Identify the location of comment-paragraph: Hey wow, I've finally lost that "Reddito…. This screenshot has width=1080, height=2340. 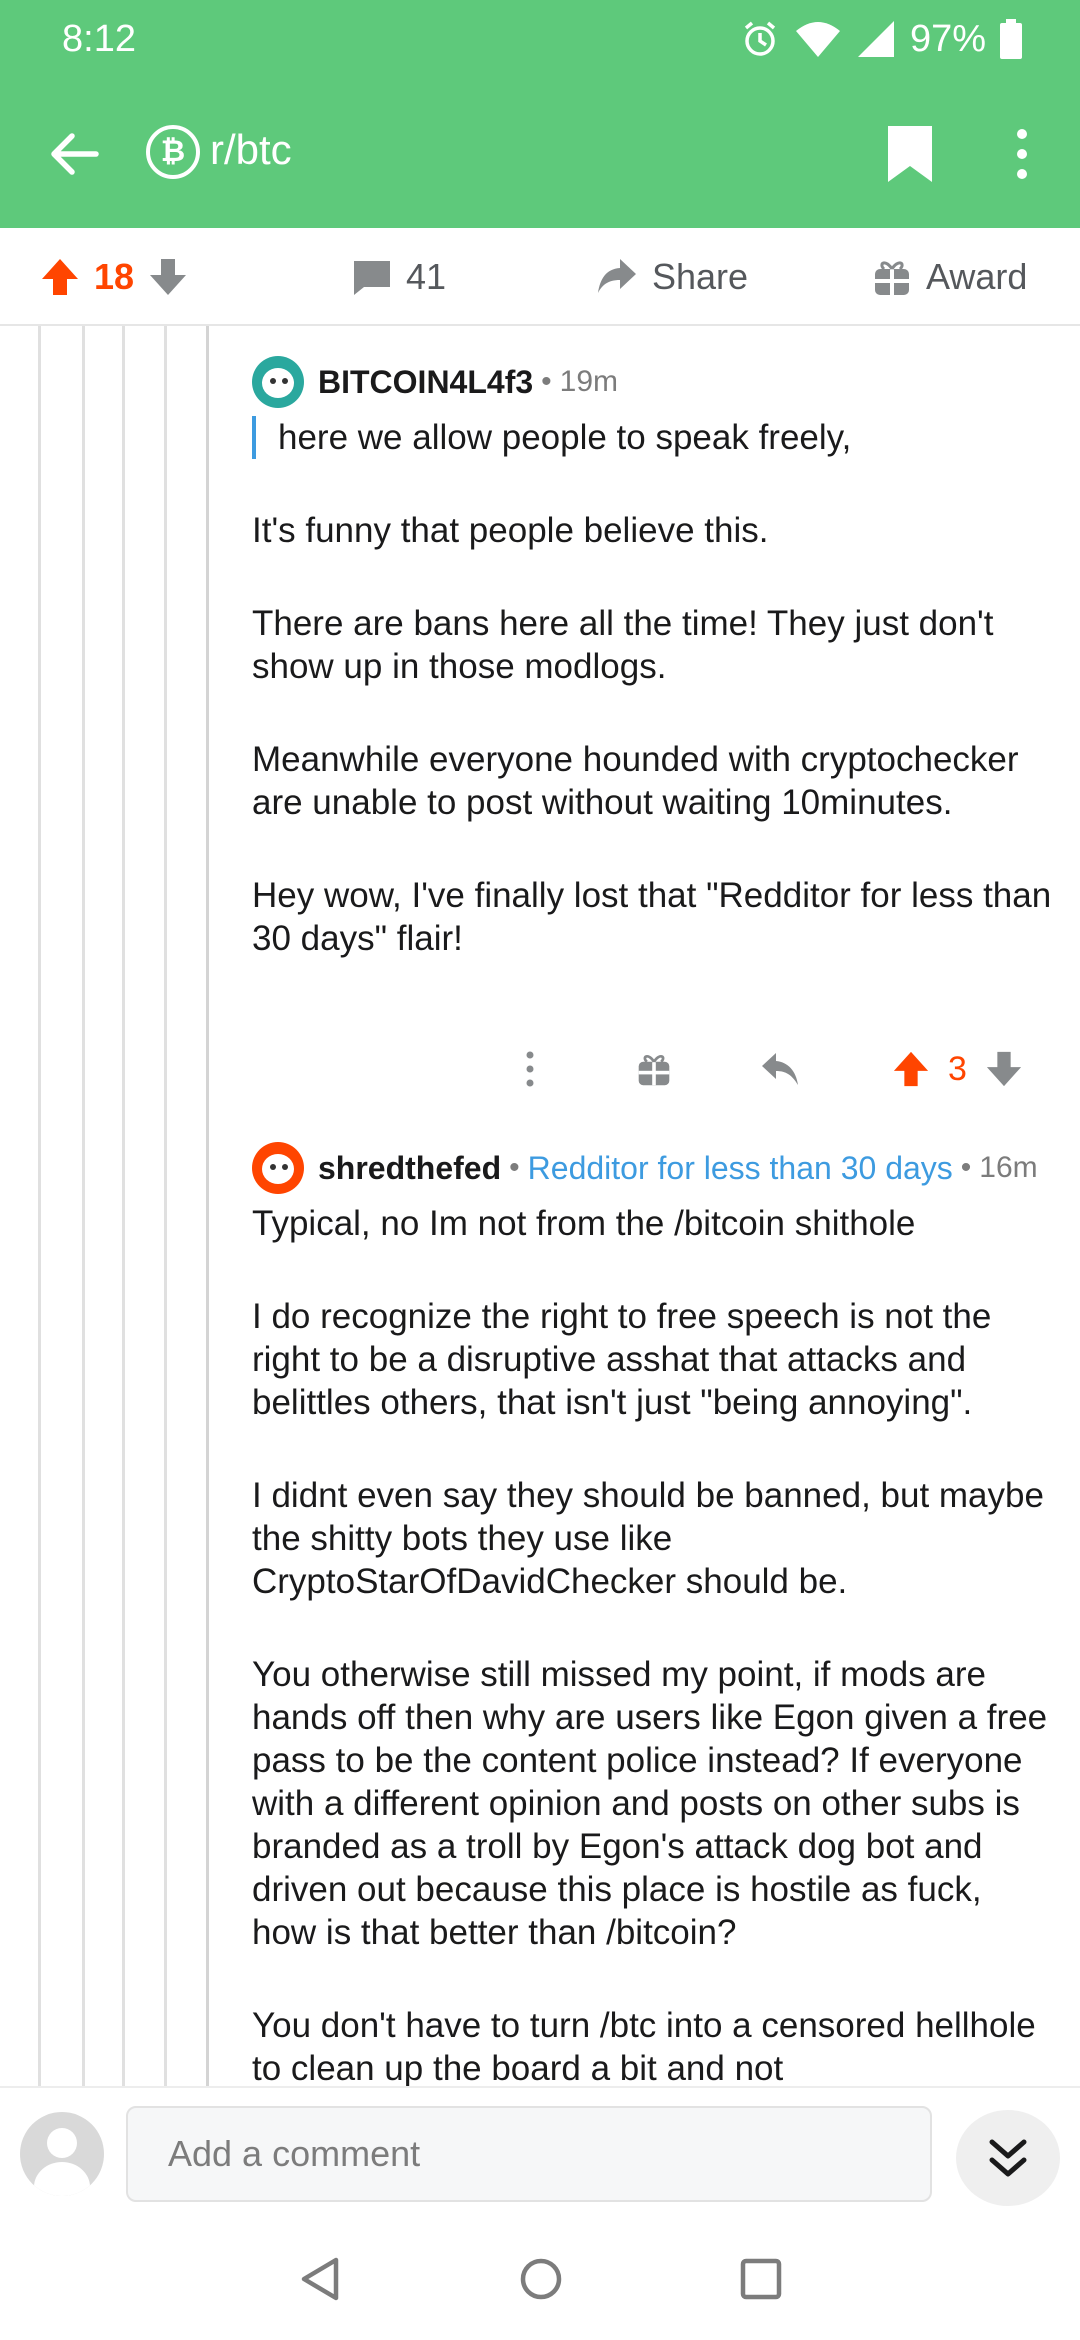
(652, 917).